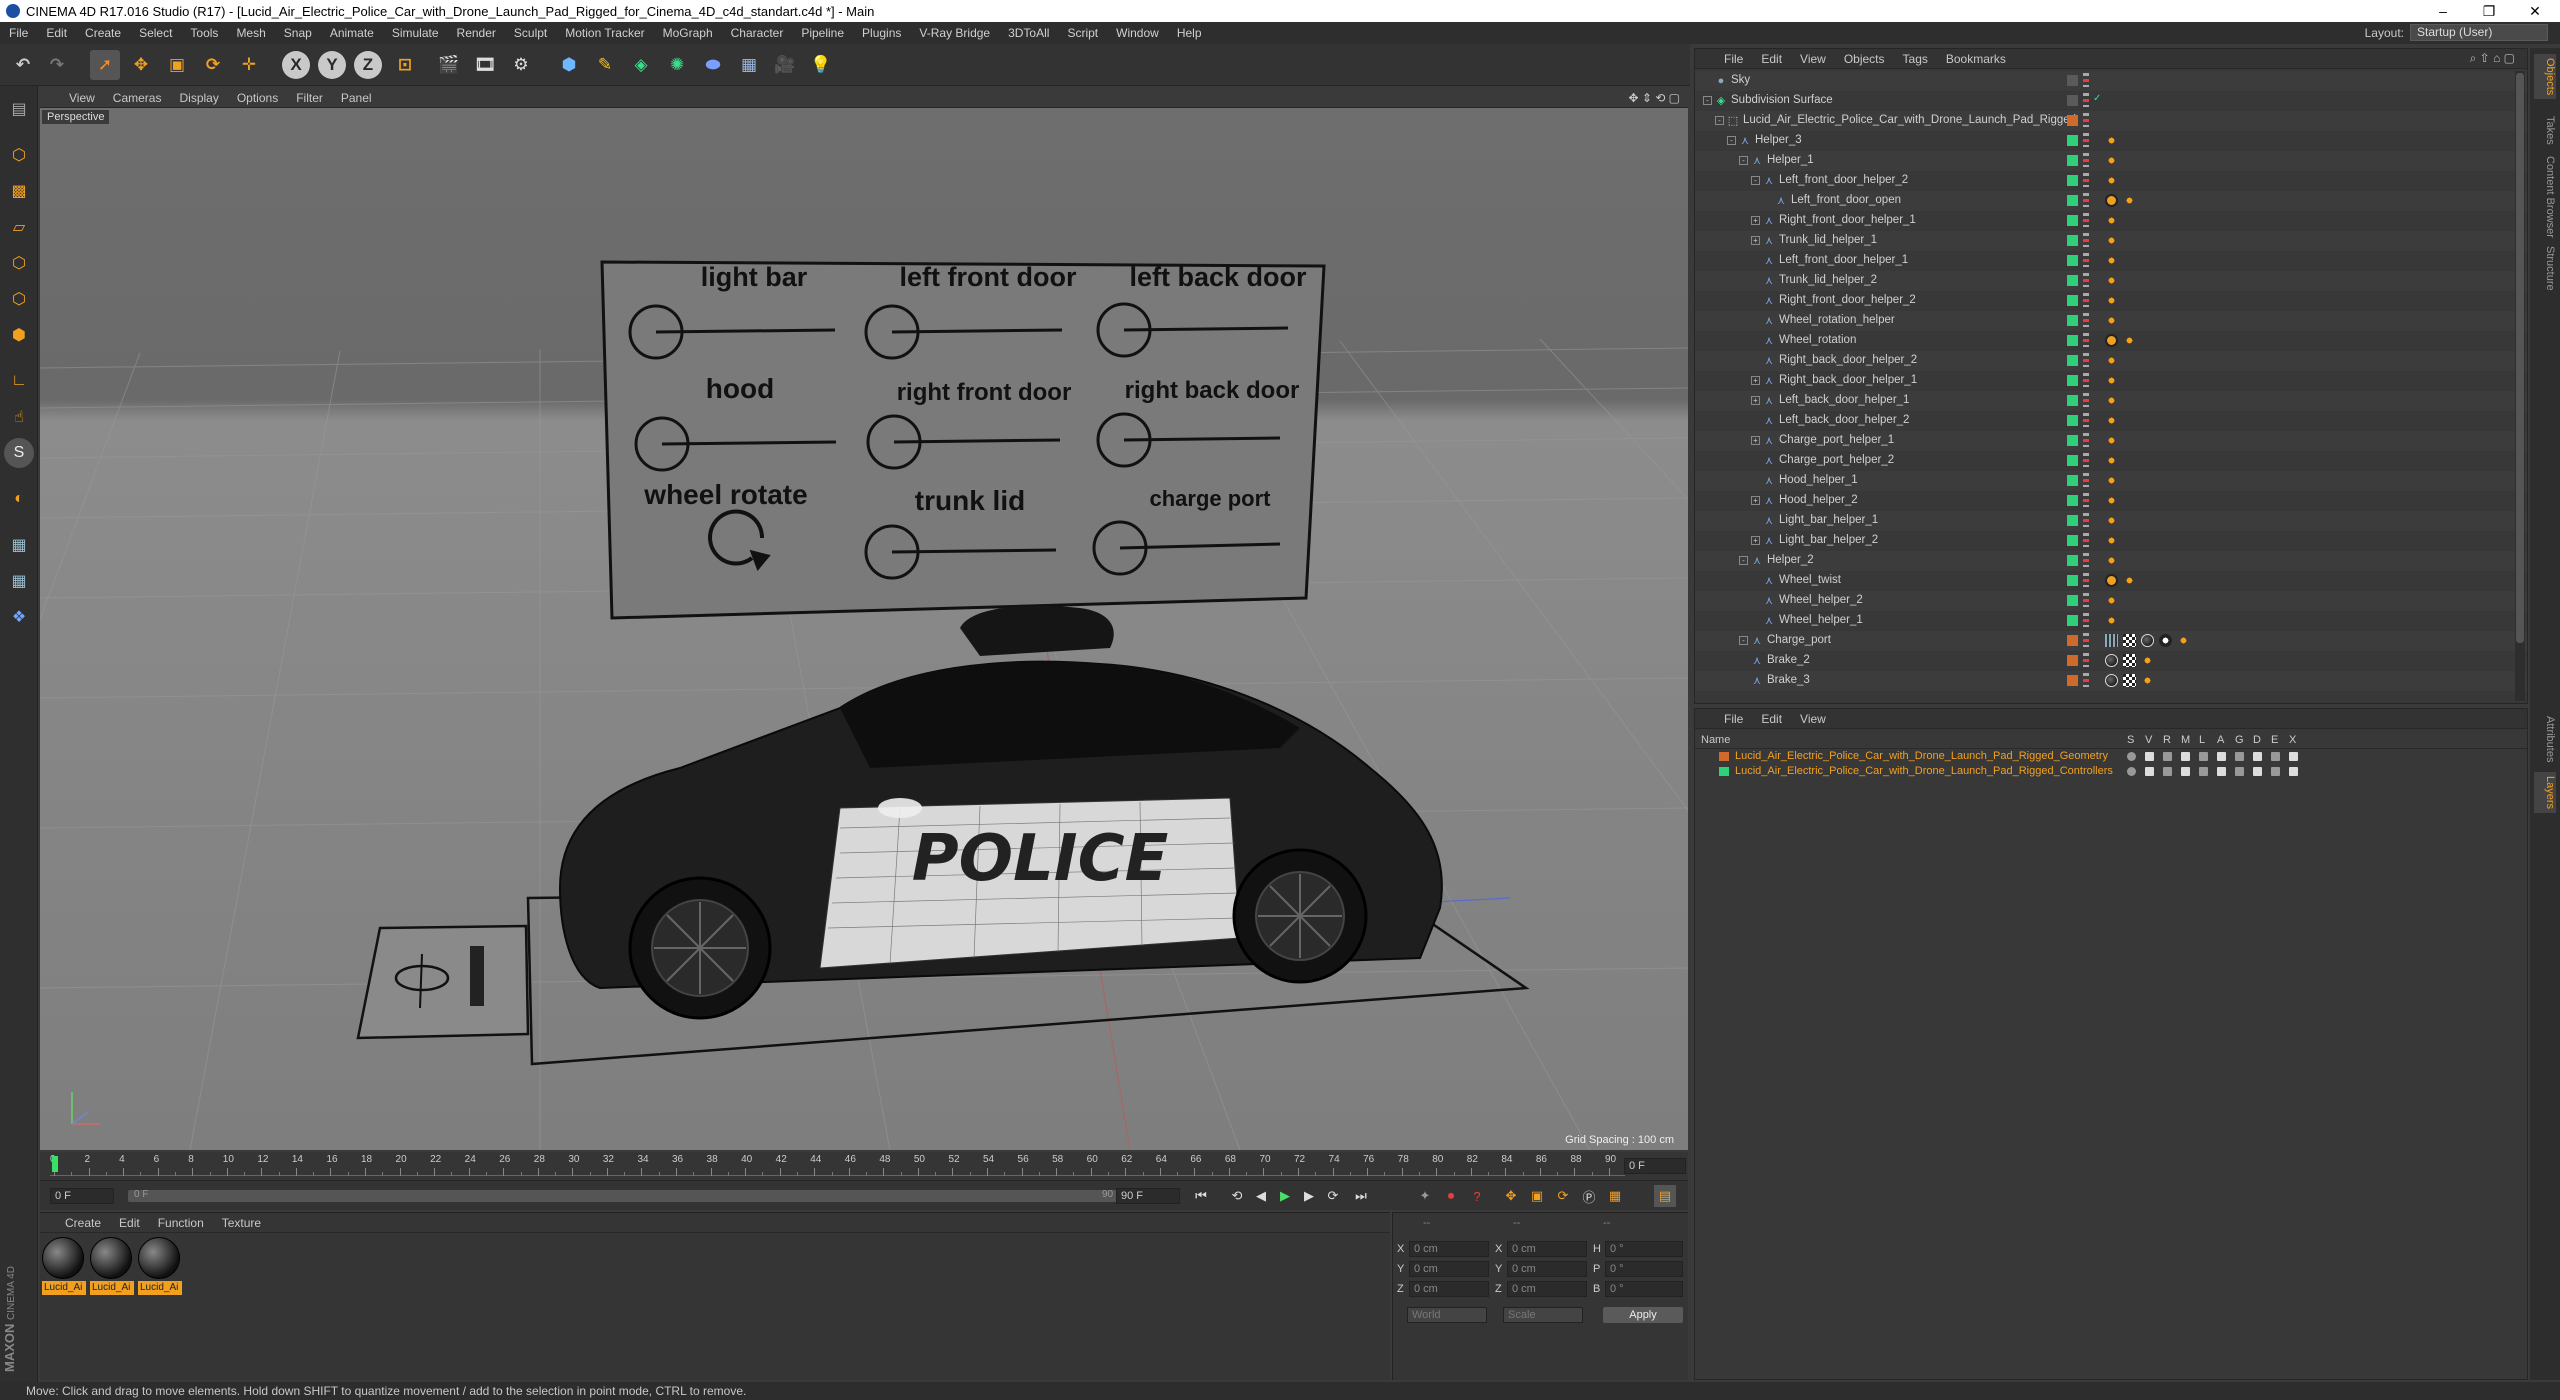 Image resolution: width=2560 pixels, height=1400 pixels. I want to click on material-tag-icon, so click(2147, 640).